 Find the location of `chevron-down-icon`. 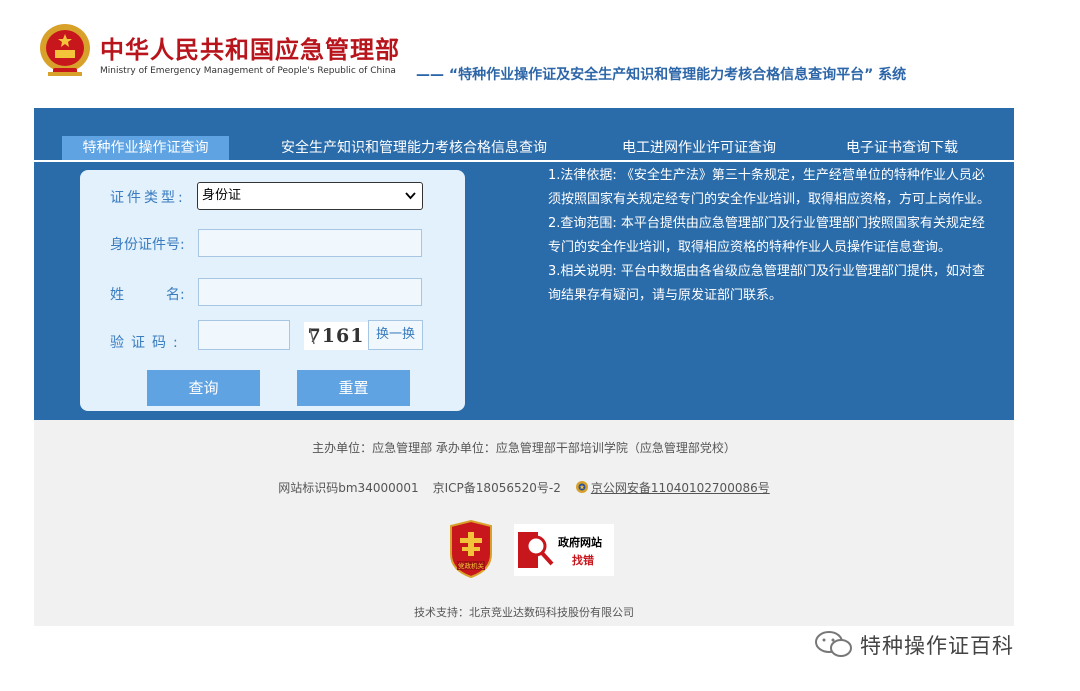

chevron-down-icon is located at coordinates (410, 201).